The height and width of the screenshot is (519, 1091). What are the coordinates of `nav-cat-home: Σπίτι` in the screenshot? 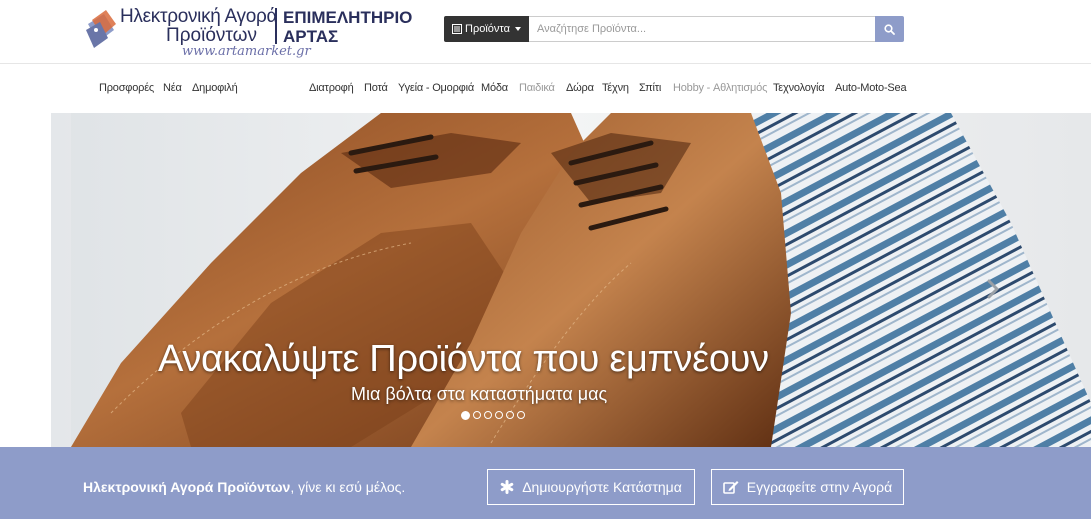 It's located at (650, 88).